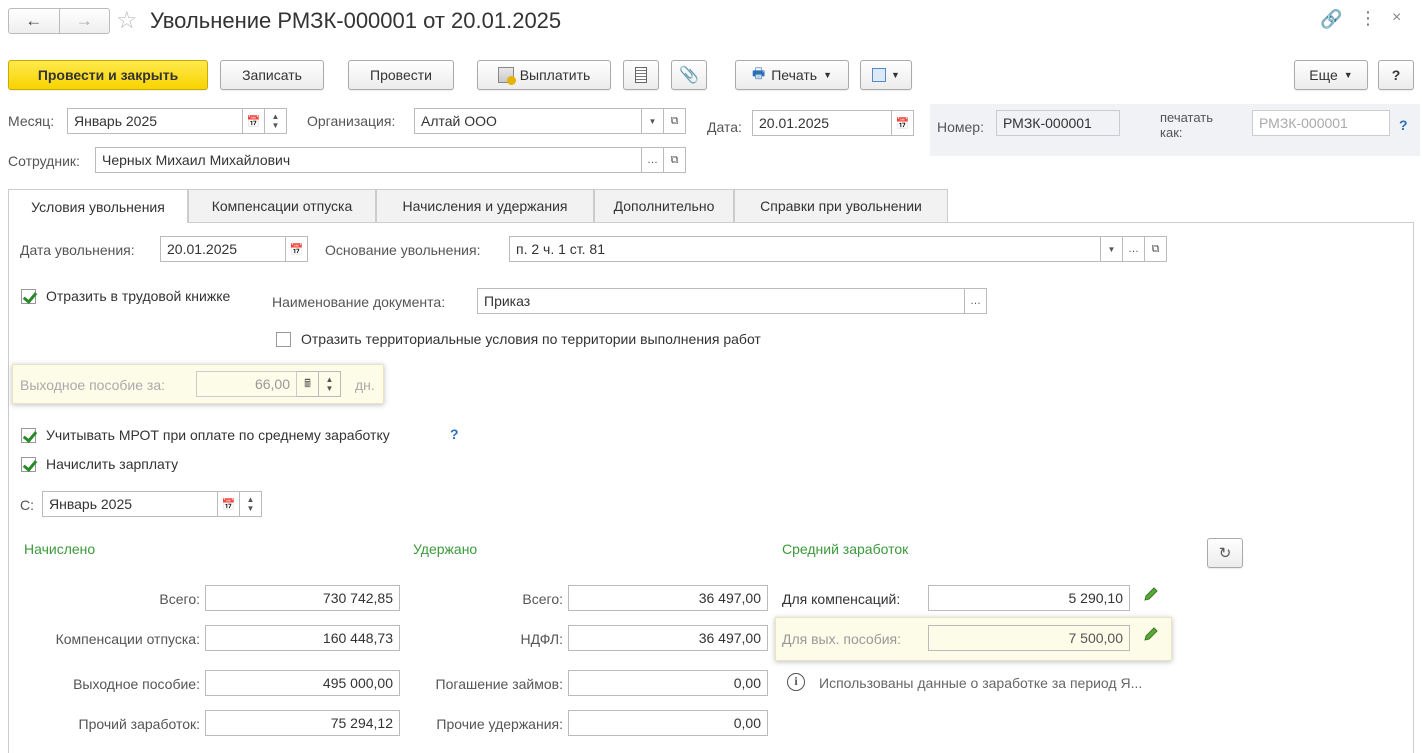 The width and height of the screenshot is (1422, 753). I want to click on attach-button: 📎, so click(689, 75).